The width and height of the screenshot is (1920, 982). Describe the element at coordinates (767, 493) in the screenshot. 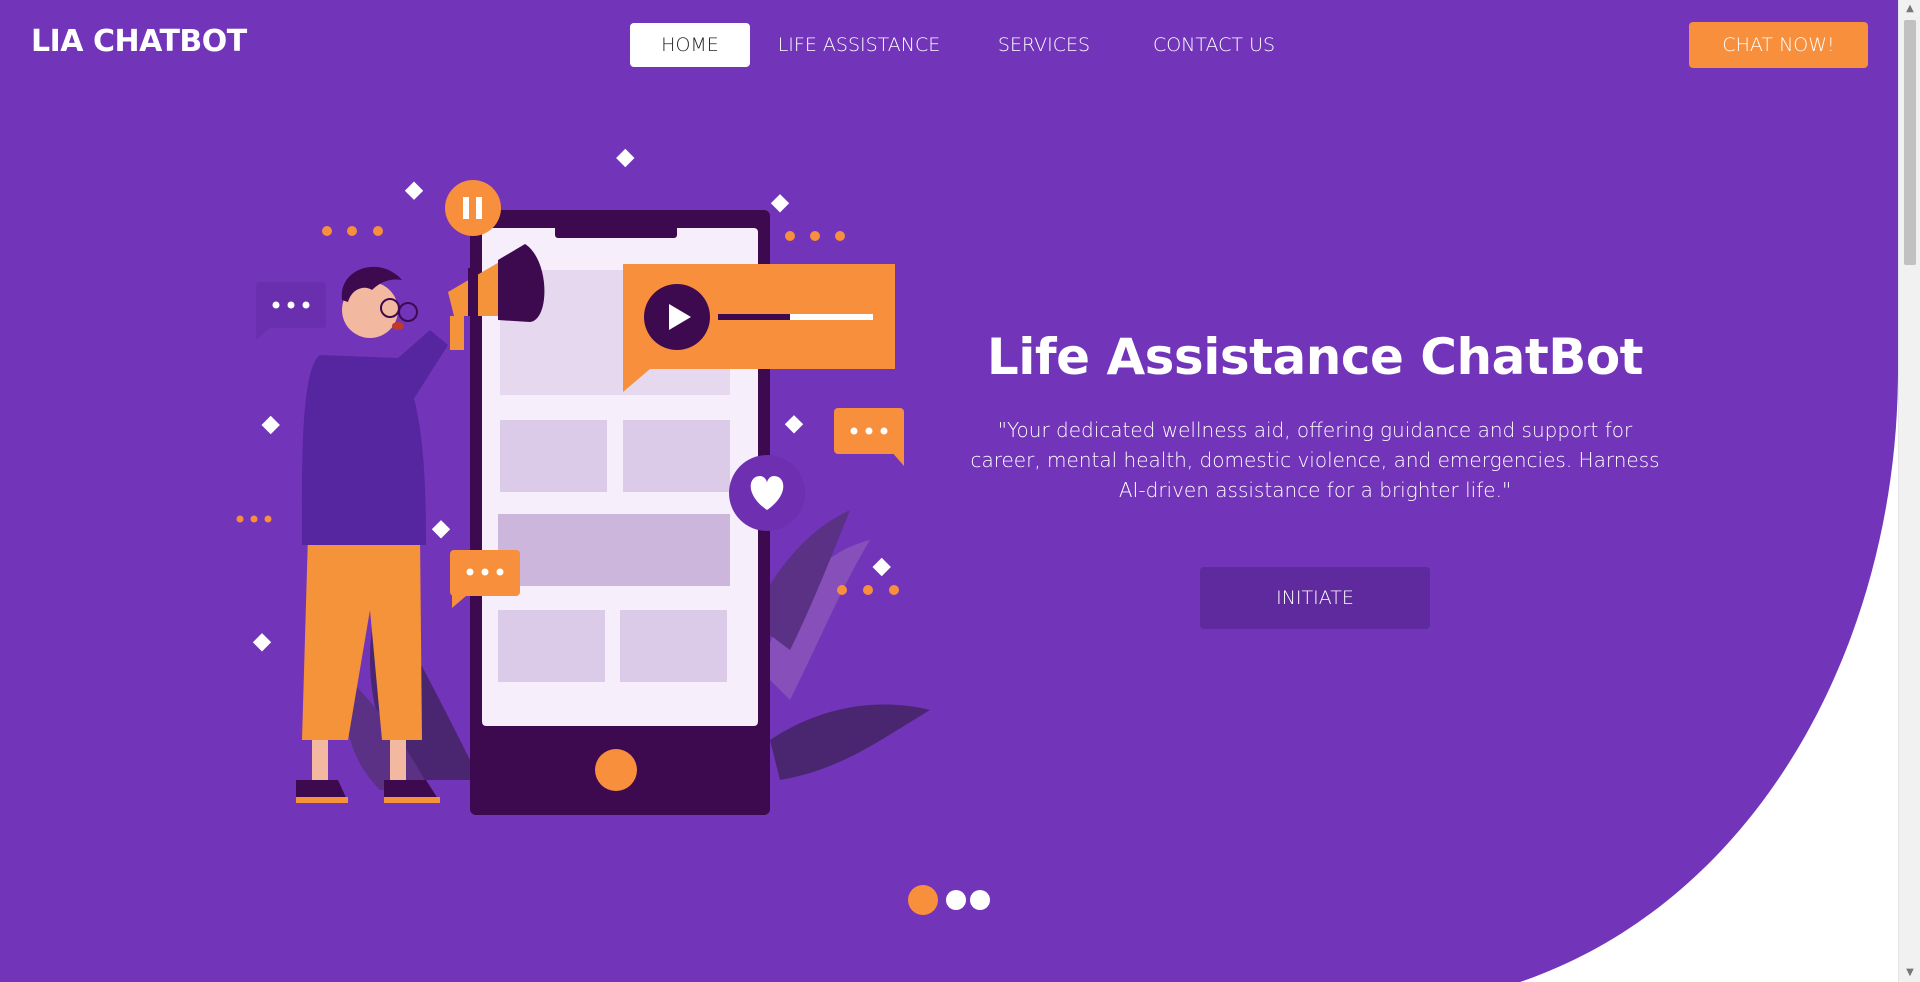

I see `heart-icon` at that location.